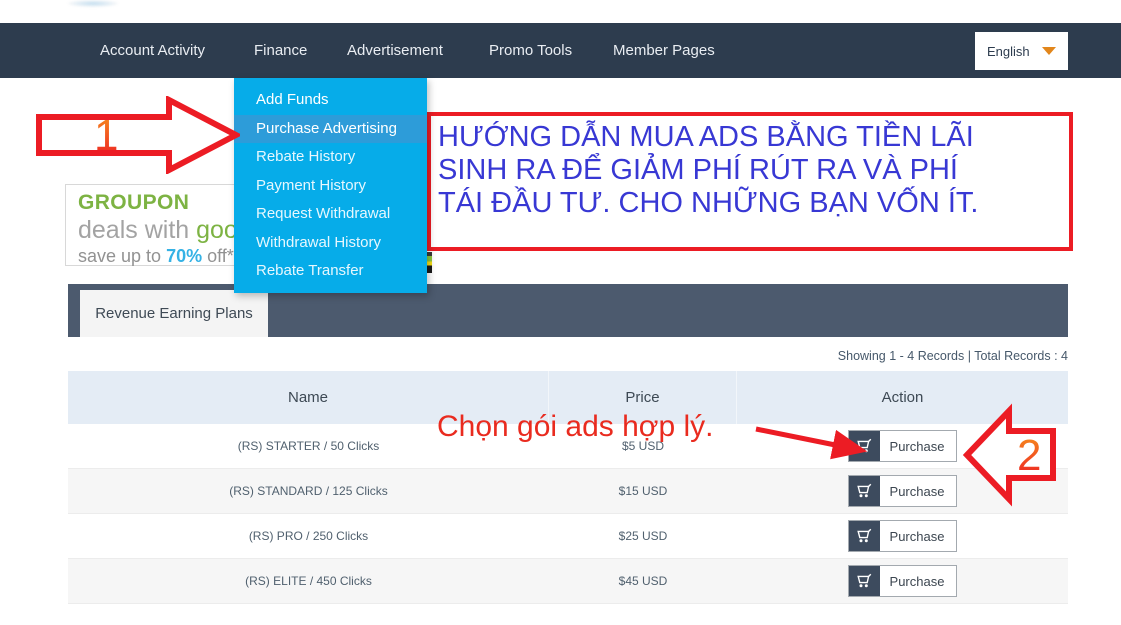 The image size is (1121, 625). I want to click on step-2-number: 2, so click(1029, 455).